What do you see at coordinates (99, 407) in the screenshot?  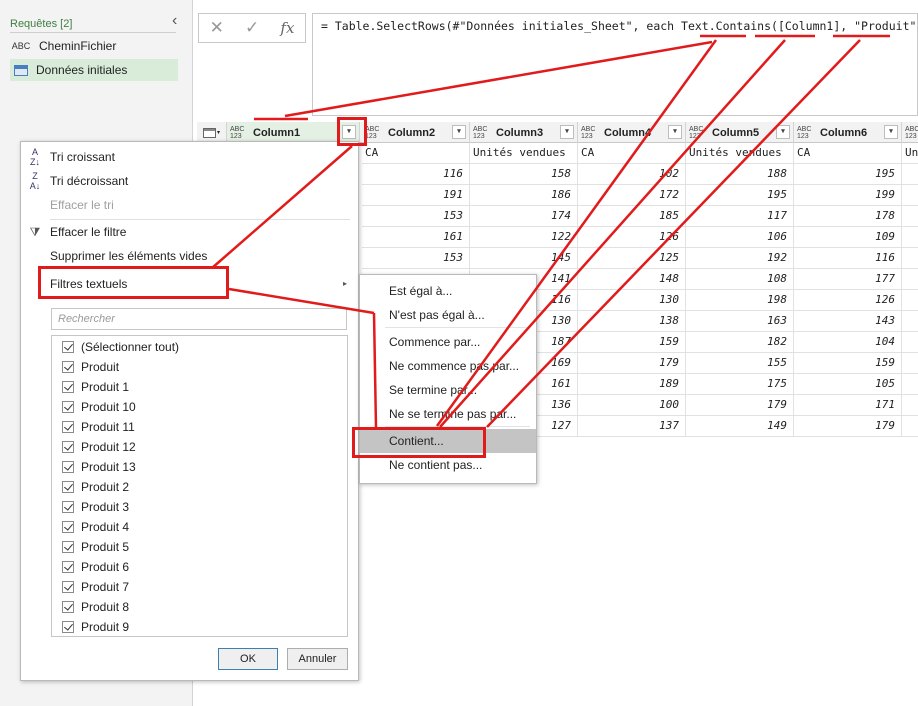 I see `filter-value-item: Produit 10` at bounding box center [99, 407].